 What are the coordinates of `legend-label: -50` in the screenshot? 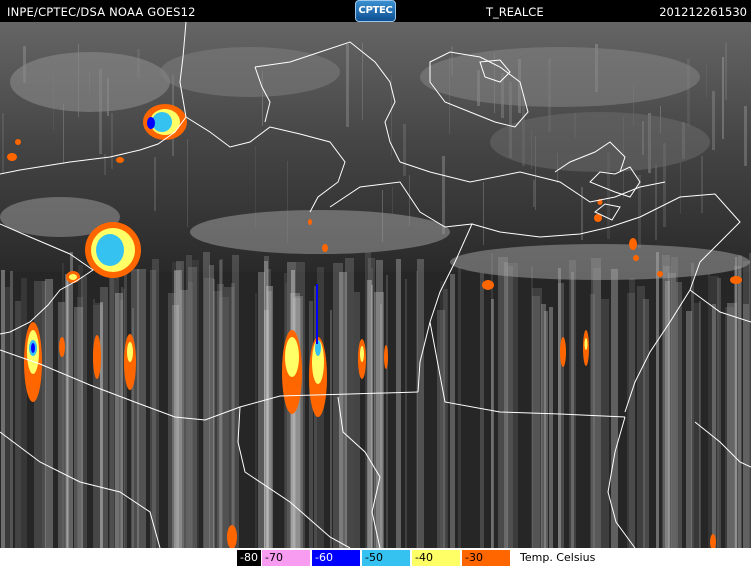 It's located at (374, 557).